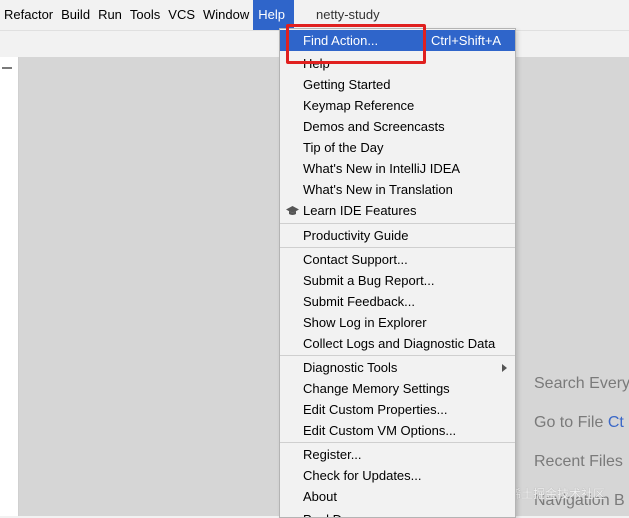  What do you see at coordinates (376, 388) in the screenshot?
I see `menu-item-label: Change Memory Settings` at bounding box center [376, 388].